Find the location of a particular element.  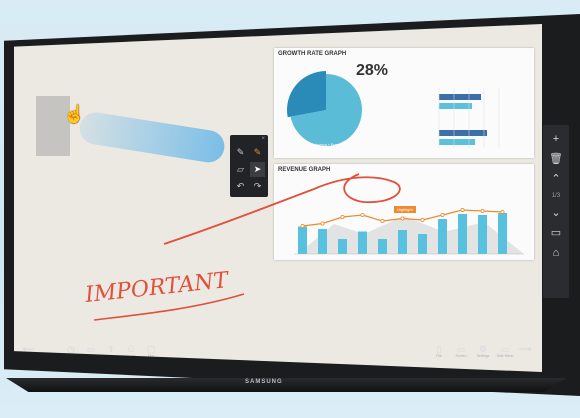

gear-button: ⚙ Settings is located at coordinates (483, 351).